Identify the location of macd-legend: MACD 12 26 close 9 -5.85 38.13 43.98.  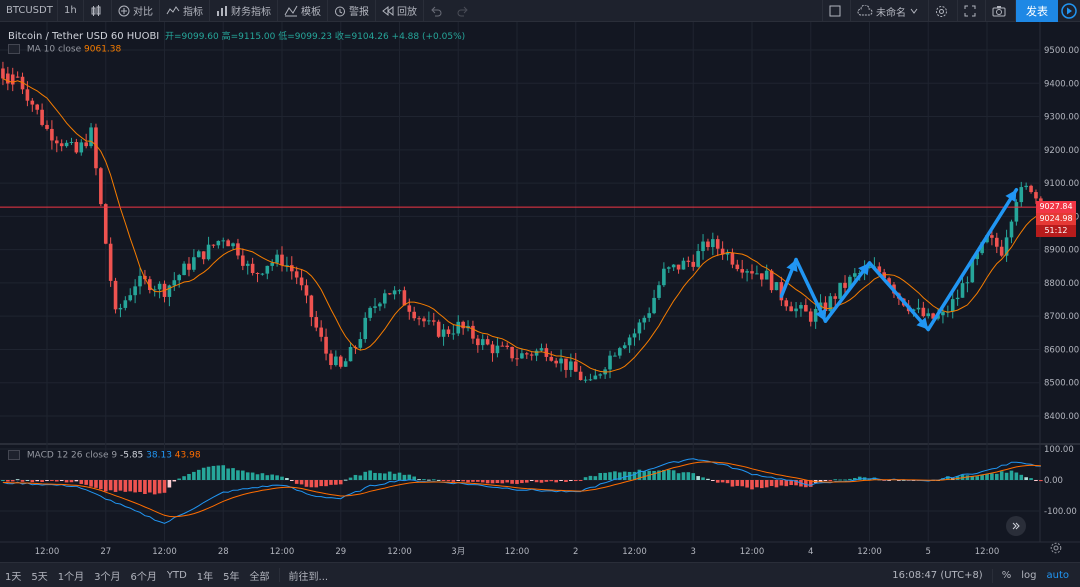
(104, 455).